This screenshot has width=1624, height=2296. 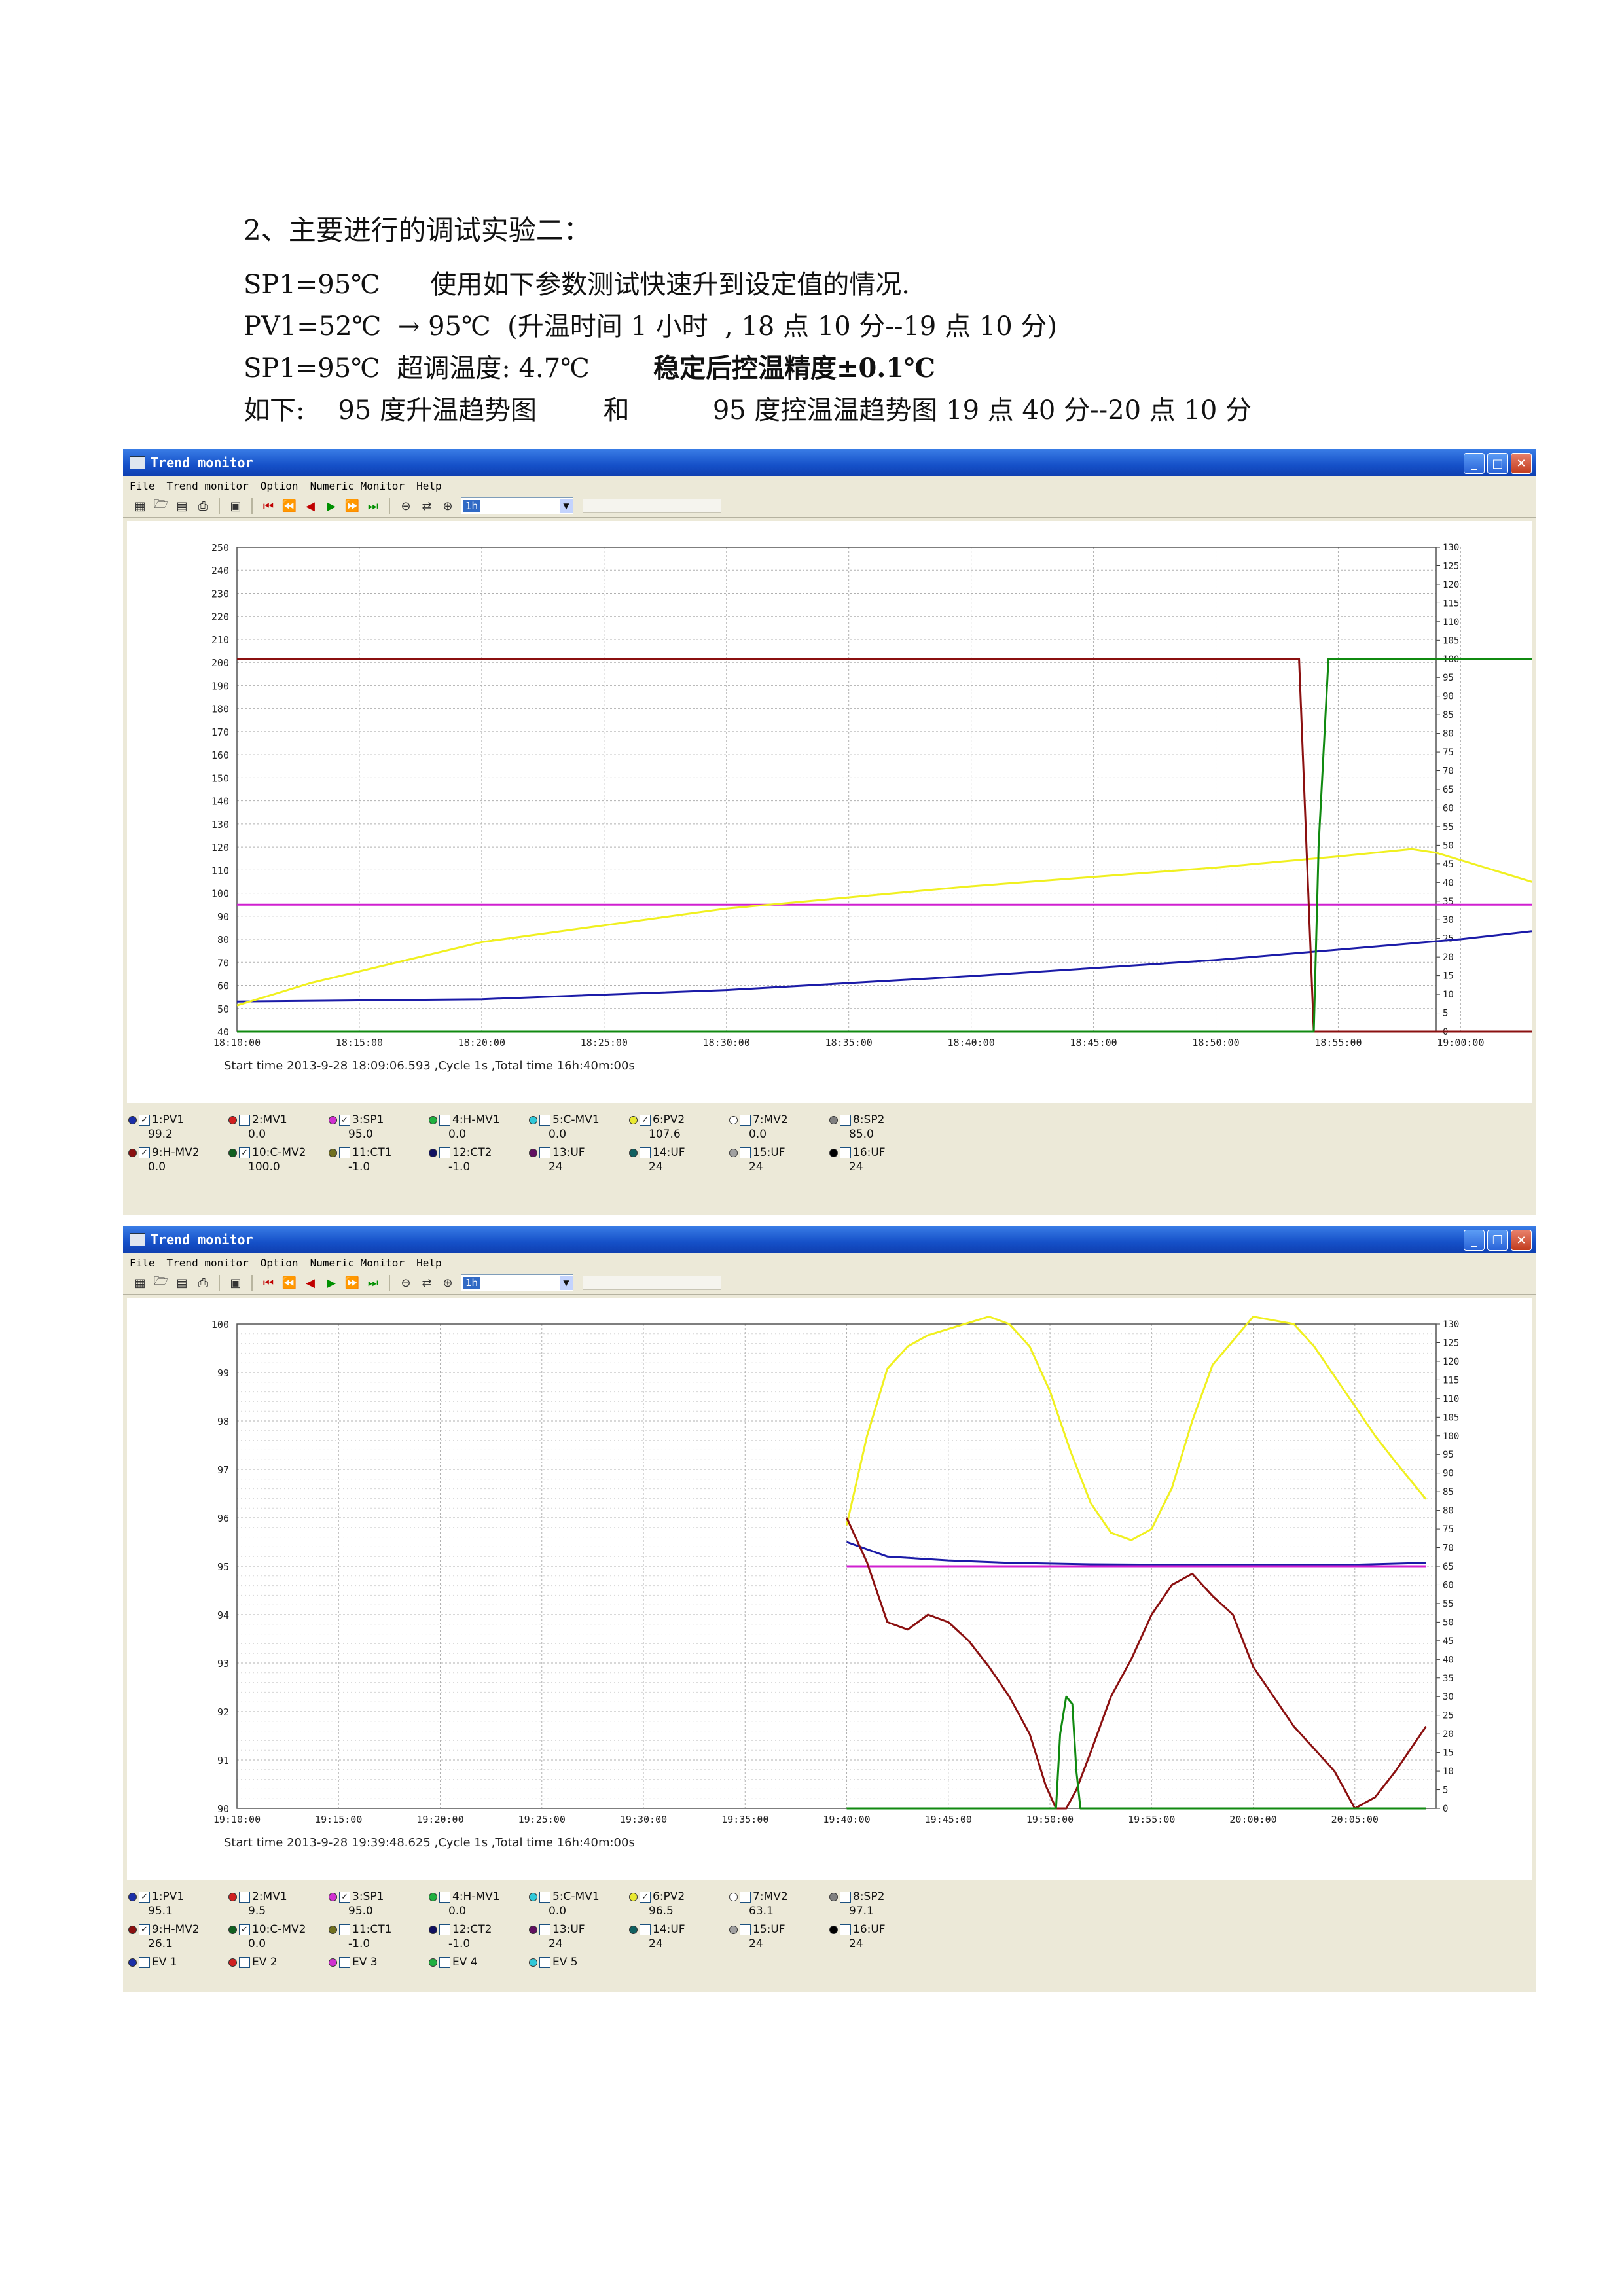 I want to click on chart-settings-icon: ▦, so click(x=140, y=506).